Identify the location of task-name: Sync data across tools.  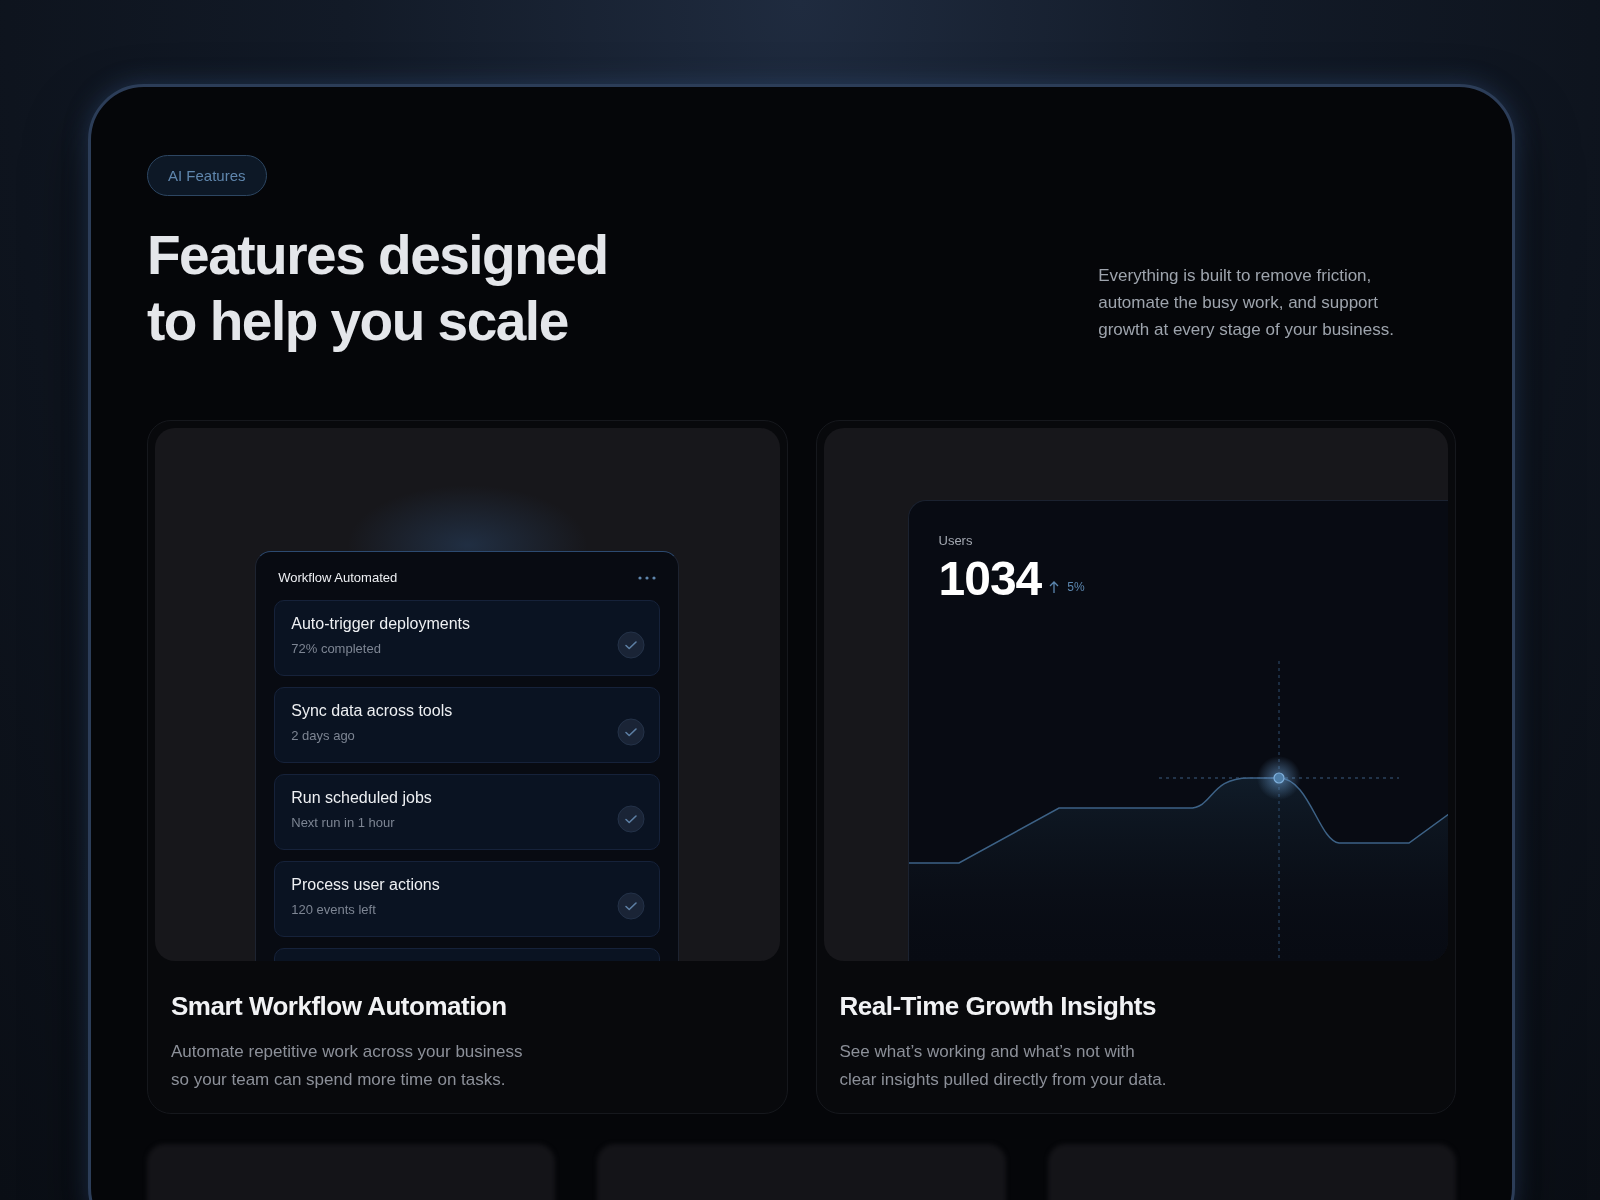
(372, 711).